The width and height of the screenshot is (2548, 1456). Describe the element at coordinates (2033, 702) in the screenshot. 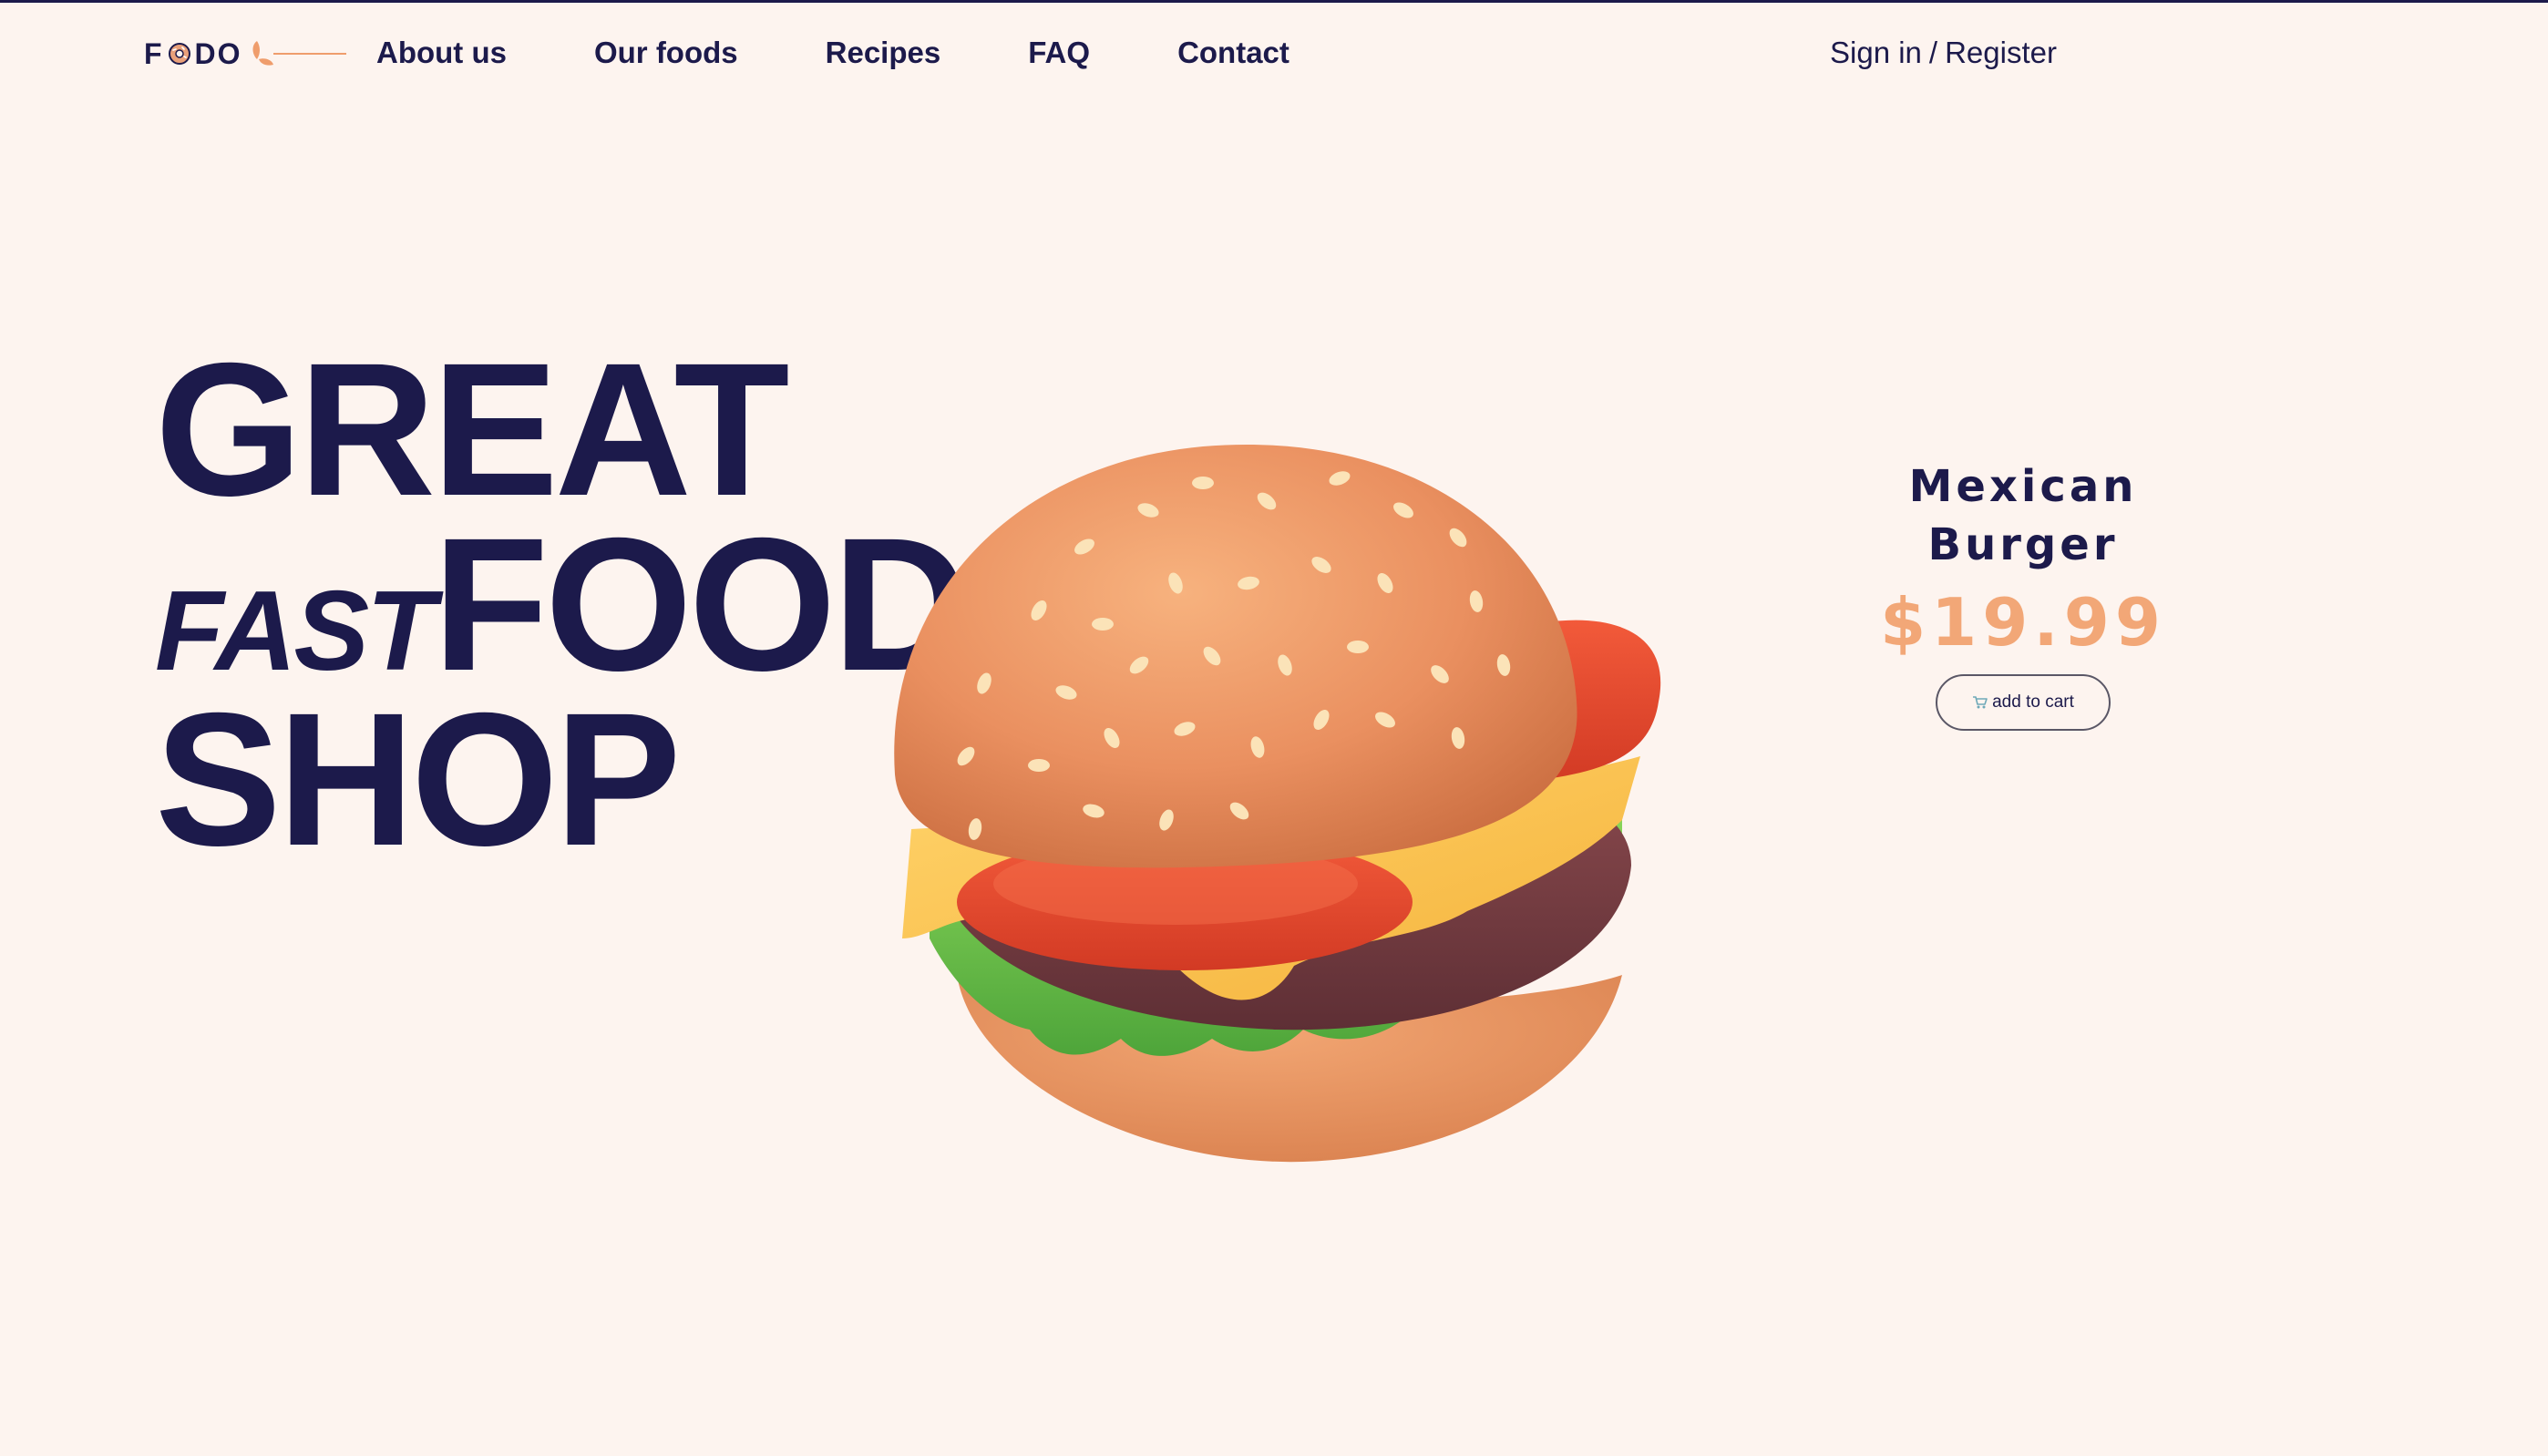

I see `add-to-cart-label: add to cart` at that location.